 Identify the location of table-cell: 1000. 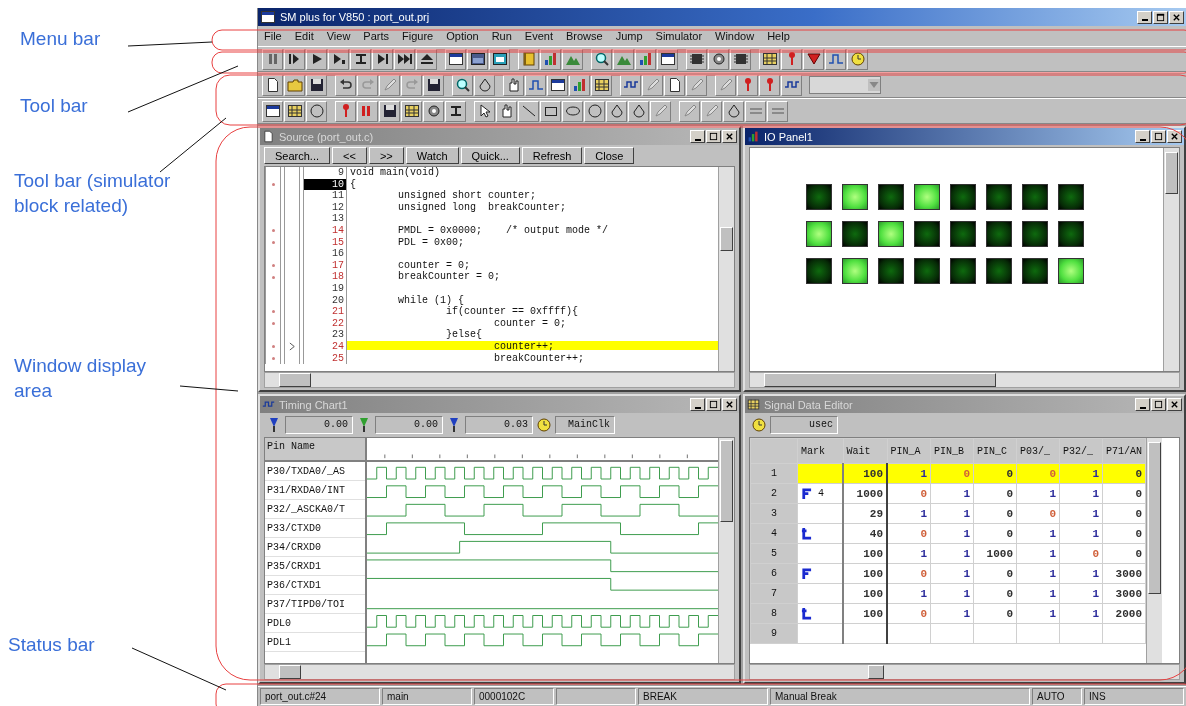
(999, 553).